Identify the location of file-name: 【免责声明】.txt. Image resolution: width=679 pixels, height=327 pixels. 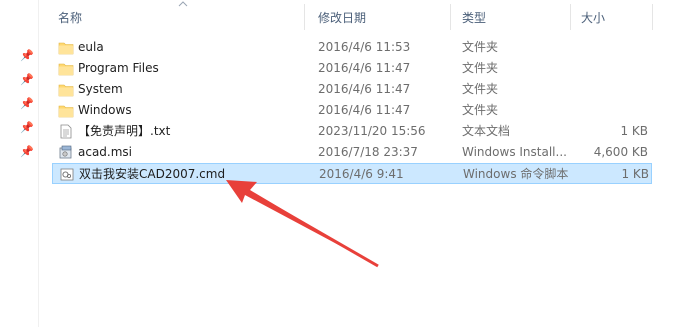
(124, 131).